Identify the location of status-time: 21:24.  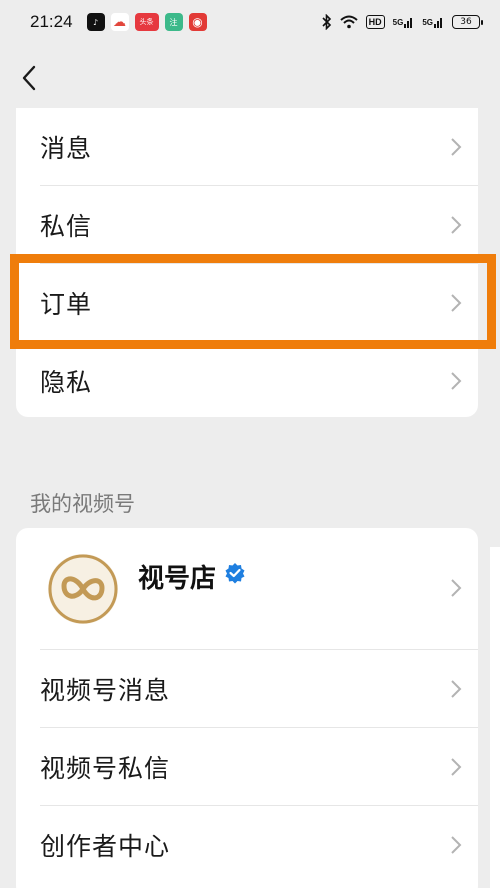
(51, 21).